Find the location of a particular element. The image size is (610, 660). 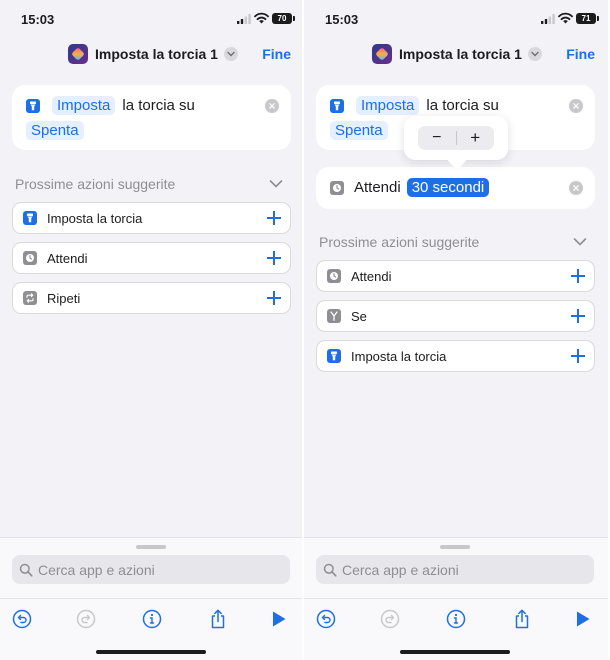

status-bar: 15:03 70 is located at coordinates (152, 20).